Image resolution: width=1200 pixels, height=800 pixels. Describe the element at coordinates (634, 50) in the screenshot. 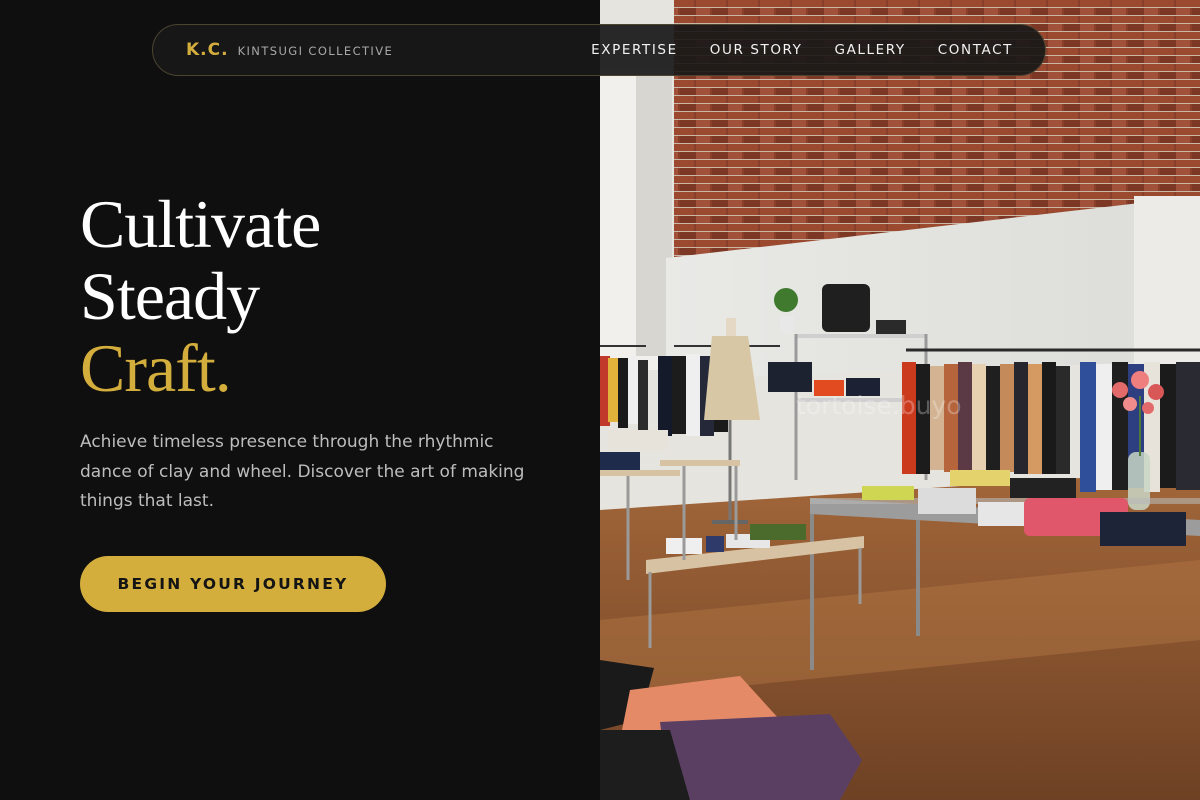

I see `nav-link-expertise: EXPERTISE` at that location.